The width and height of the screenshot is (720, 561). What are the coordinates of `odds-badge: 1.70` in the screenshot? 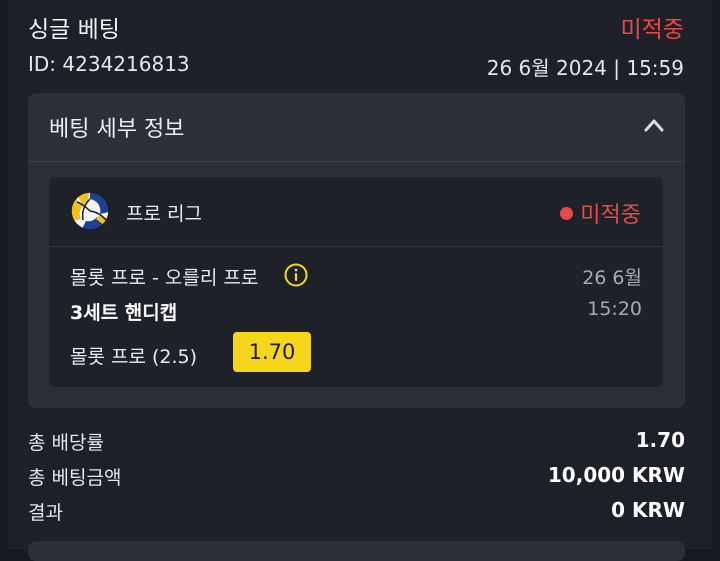 It's located at (272, 352).